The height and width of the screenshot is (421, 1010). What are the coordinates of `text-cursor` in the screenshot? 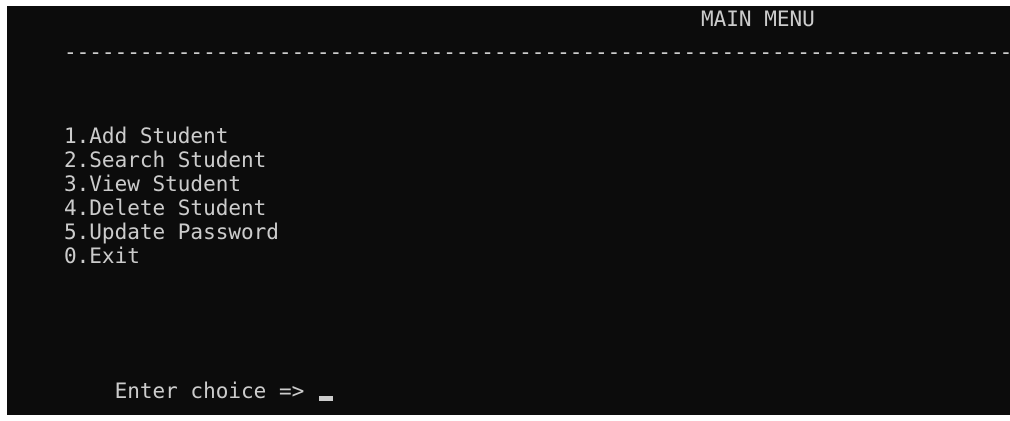 It's located at (325, 398).